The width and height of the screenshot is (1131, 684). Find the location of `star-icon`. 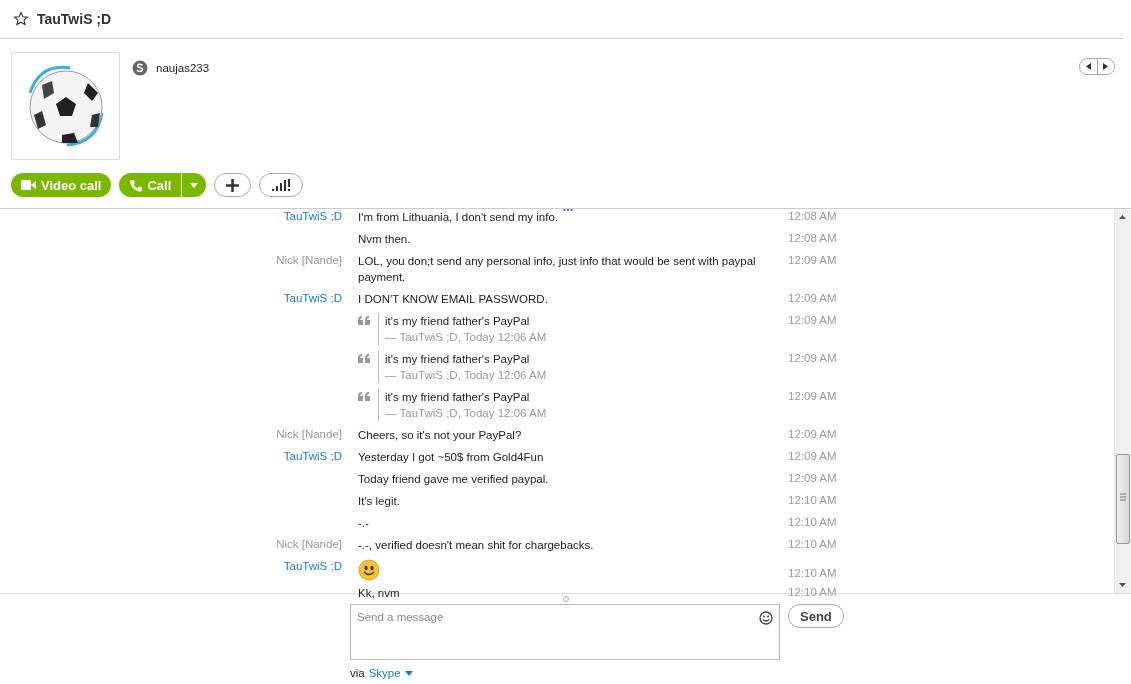

star-icon is located at coordinates (21, 19).